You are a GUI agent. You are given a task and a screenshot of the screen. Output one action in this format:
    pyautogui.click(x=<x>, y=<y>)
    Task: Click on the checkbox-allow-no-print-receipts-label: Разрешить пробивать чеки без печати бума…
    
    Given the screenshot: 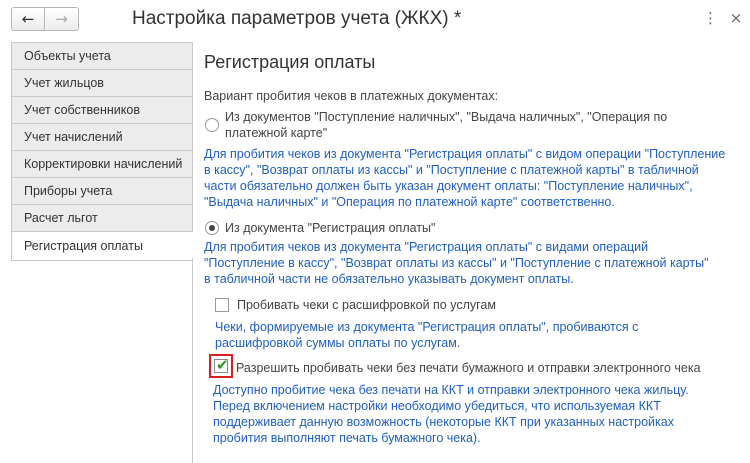 What is the action you would take?
    pyautogui.click(x=468, y=368)
    